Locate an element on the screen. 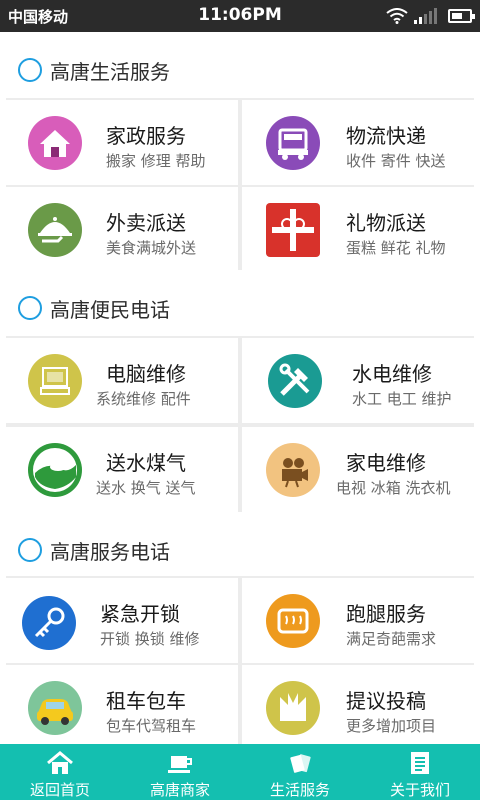 This screenshot has height=800, width=480. service-name: 礼物派送 is located at coordinates (386, 223).